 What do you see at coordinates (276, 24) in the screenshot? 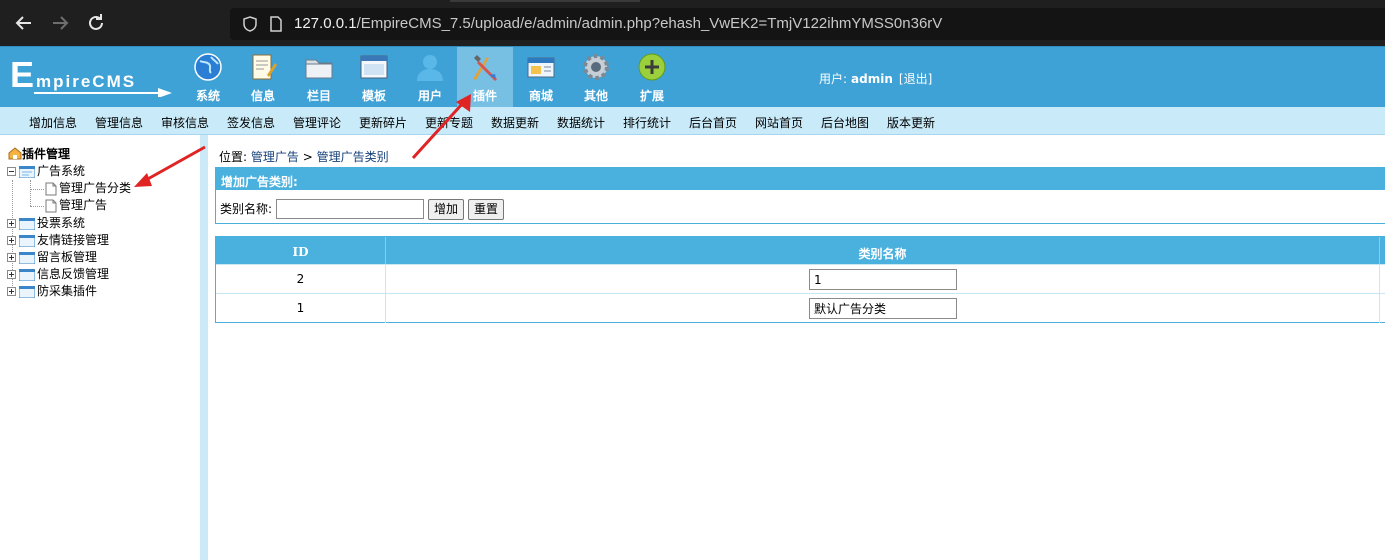
I see `page-info-icon` at bounding box center [276, 24].